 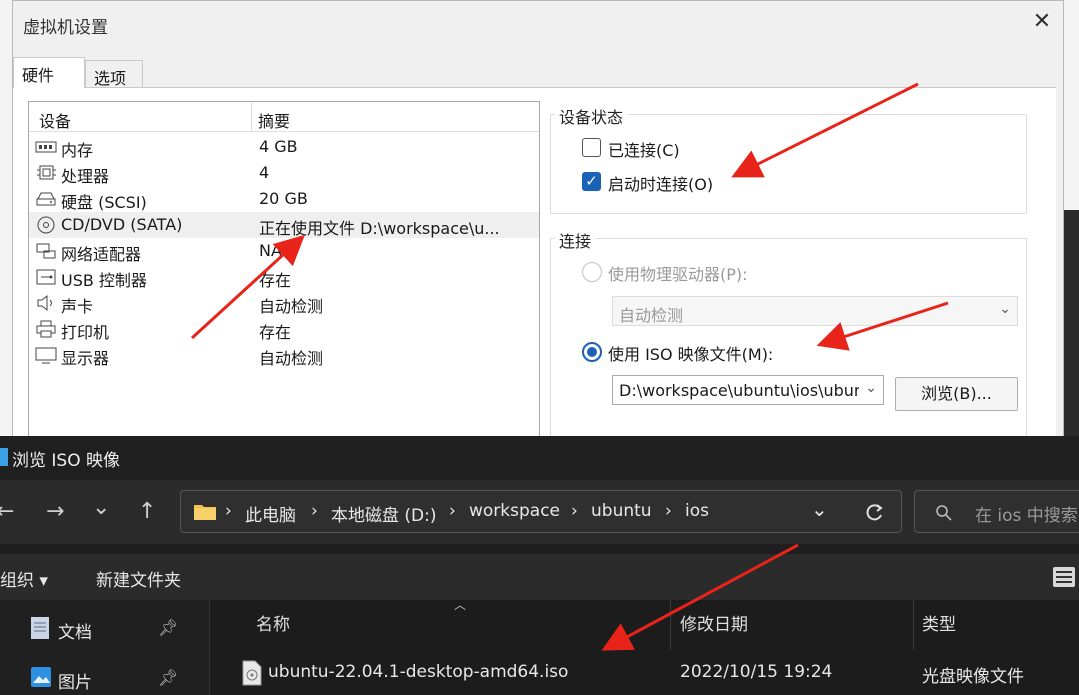 I want to click on physical-drive-radio, so click(x=592, y=272).